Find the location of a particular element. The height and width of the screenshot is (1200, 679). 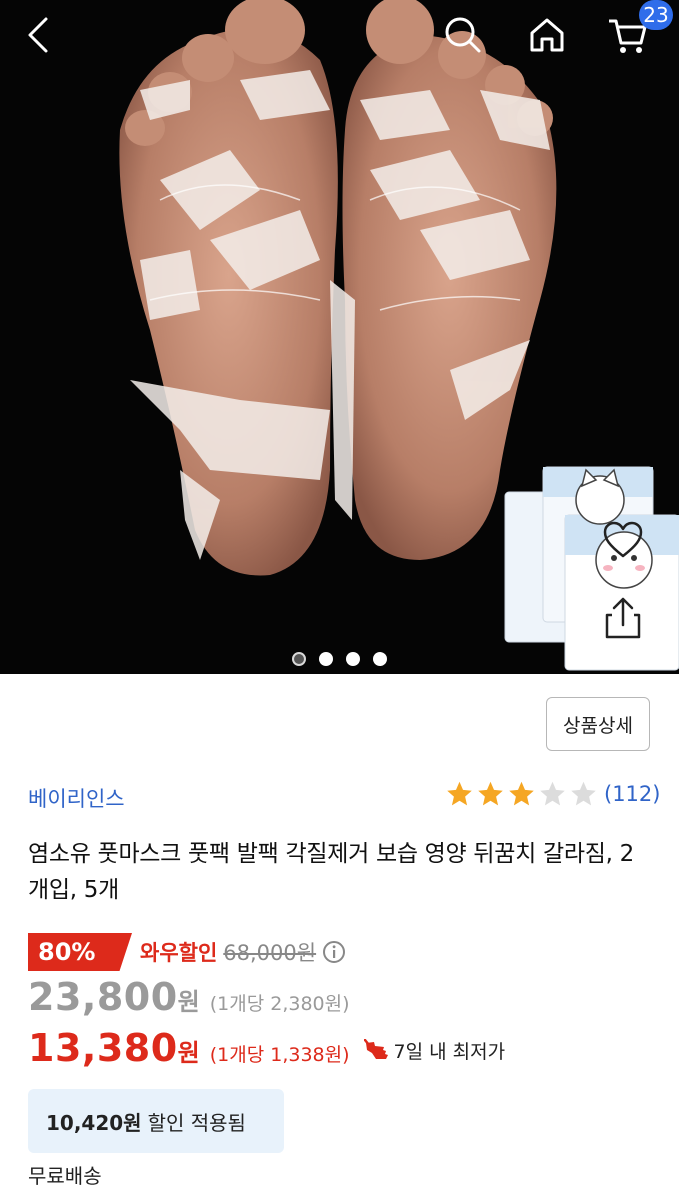

back-button is located at coordinates (39, 35).